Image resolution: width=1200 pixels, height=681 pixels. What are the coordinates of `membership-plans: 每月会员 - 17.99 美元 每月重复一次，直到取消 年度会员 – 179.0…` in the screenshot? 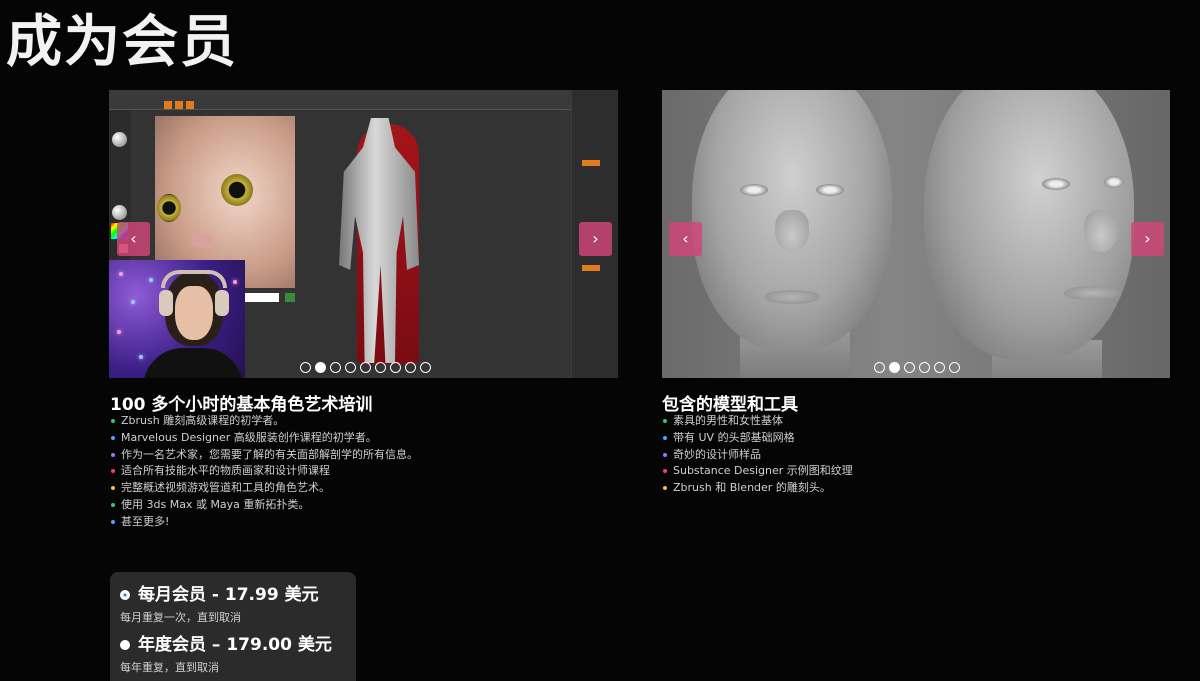 It's located at (233, 626).